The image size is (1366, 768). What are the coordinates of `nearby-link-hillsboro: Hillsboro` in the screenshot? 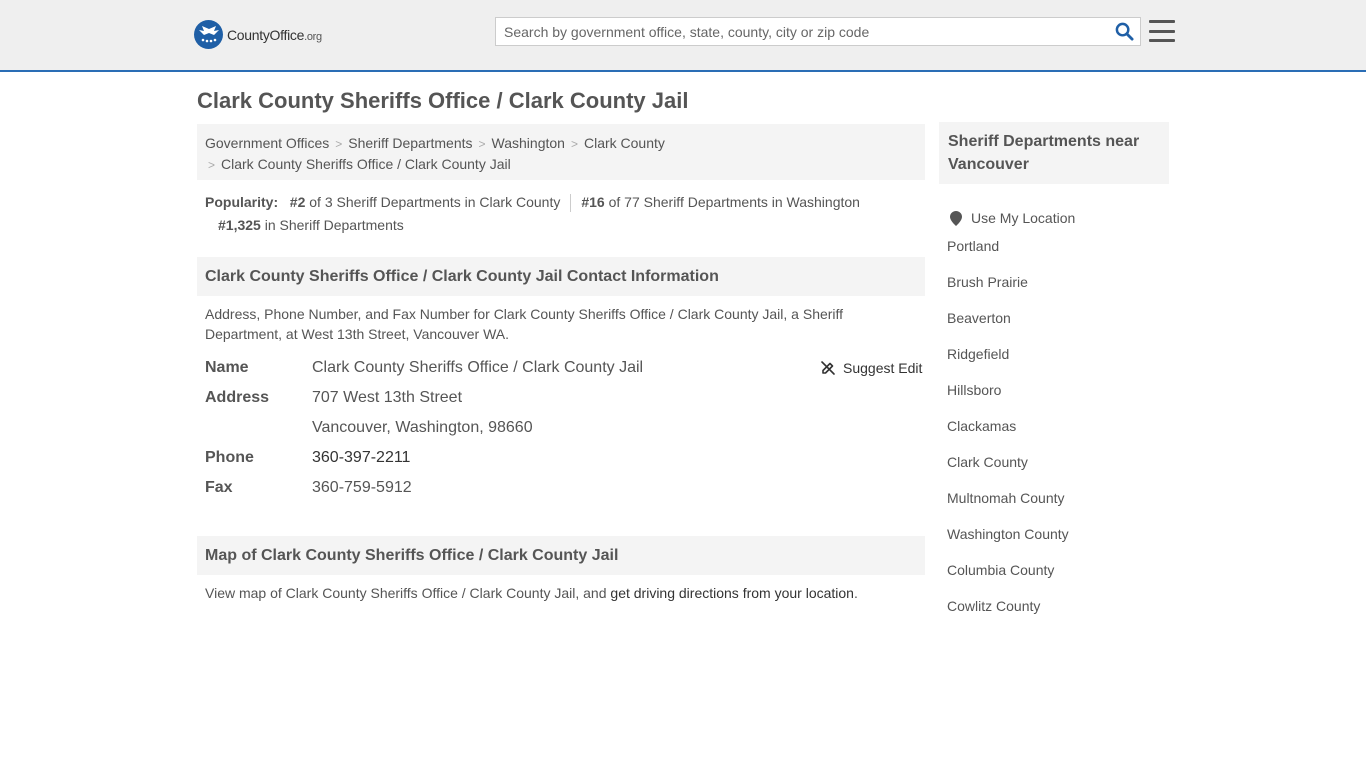 It's located at (974, 390).